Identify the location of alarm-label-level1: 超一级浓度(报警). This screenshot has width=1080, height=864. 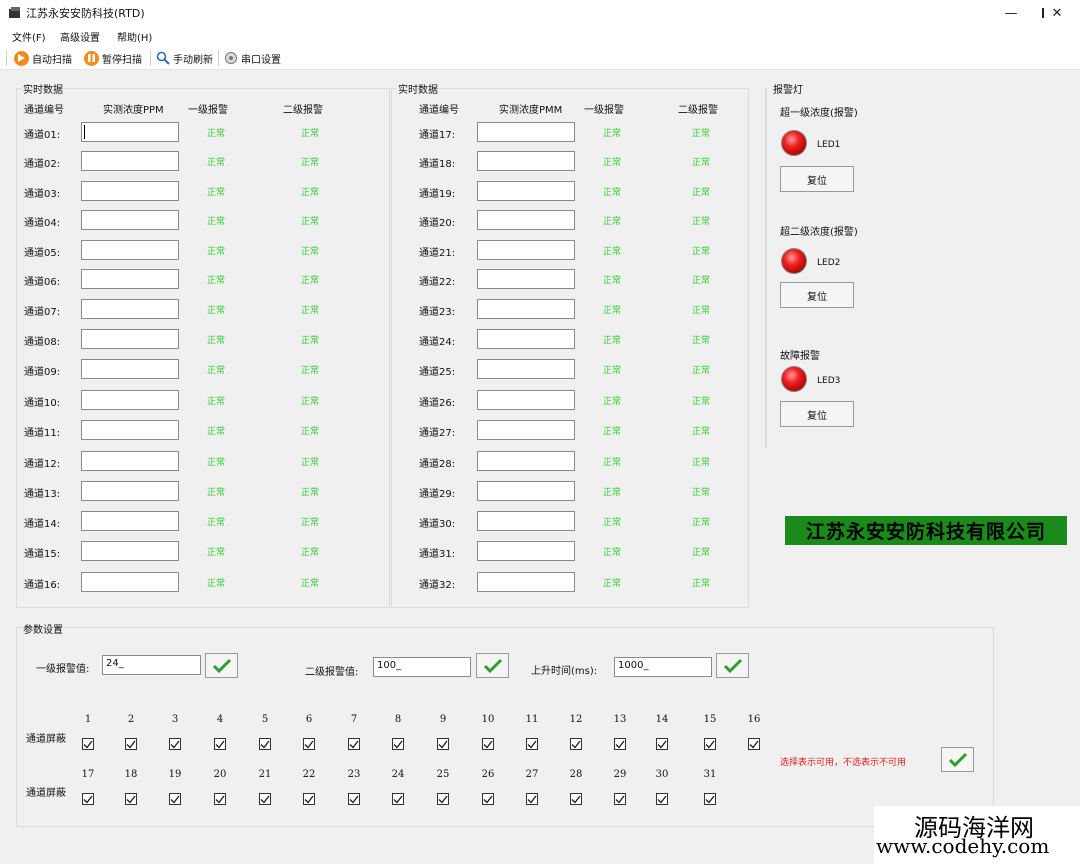
(819, 113).